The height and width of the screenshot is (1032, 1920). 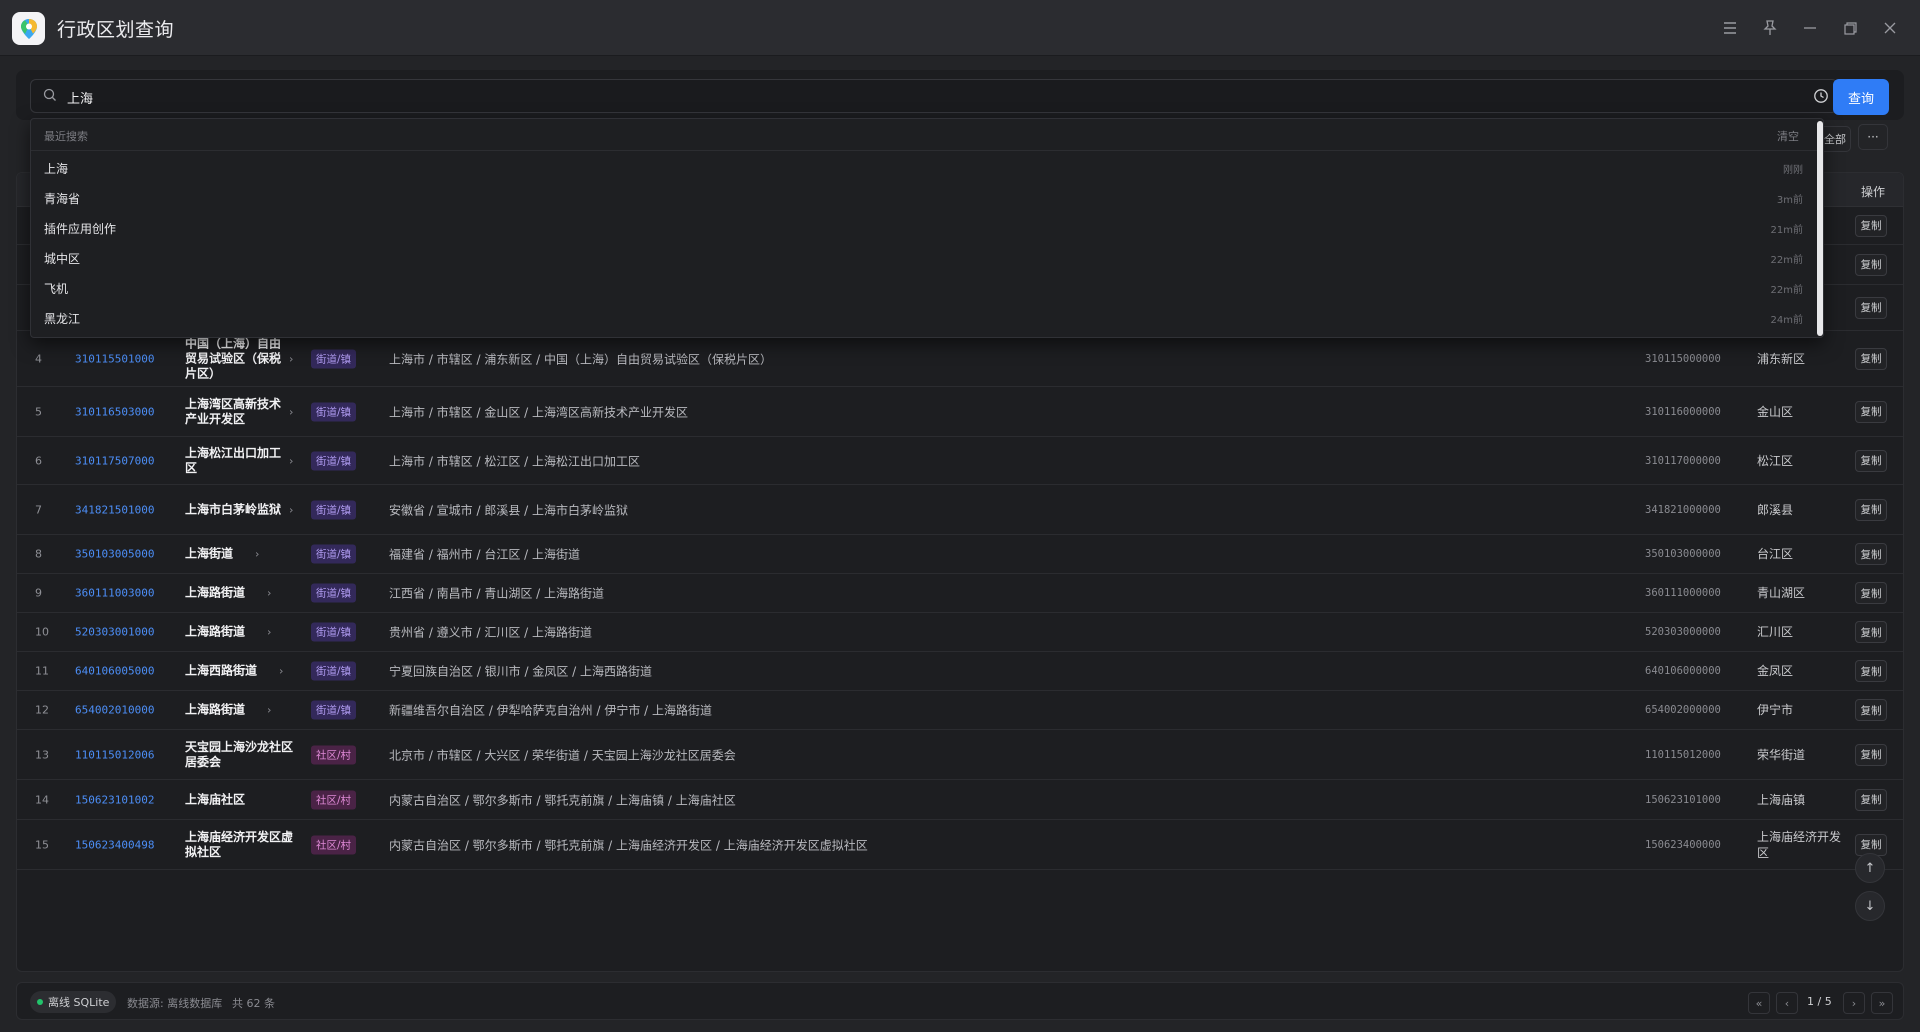 I want to click on query-button: 查询, so click(x=1861, y=97).